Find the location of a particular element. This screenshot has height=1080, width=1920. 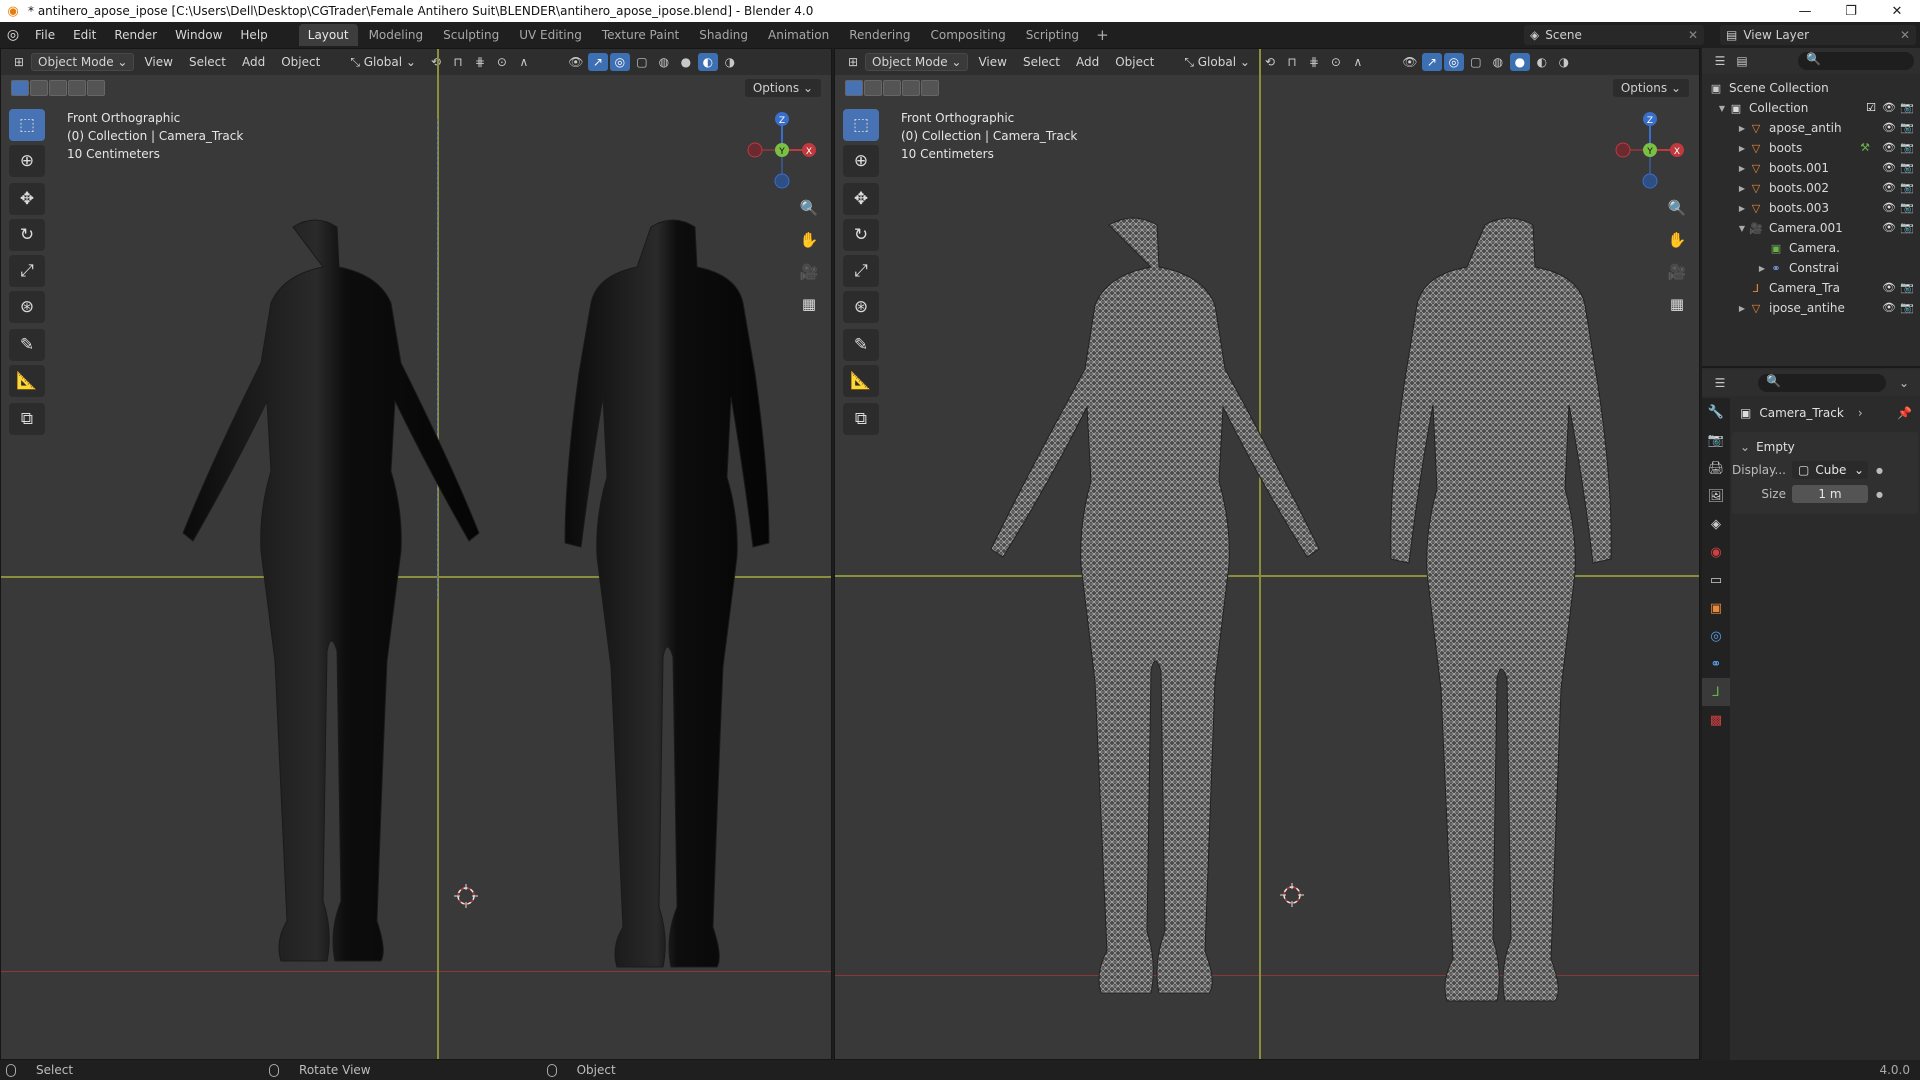

menu-file: File is located at coordinates (45, 35).